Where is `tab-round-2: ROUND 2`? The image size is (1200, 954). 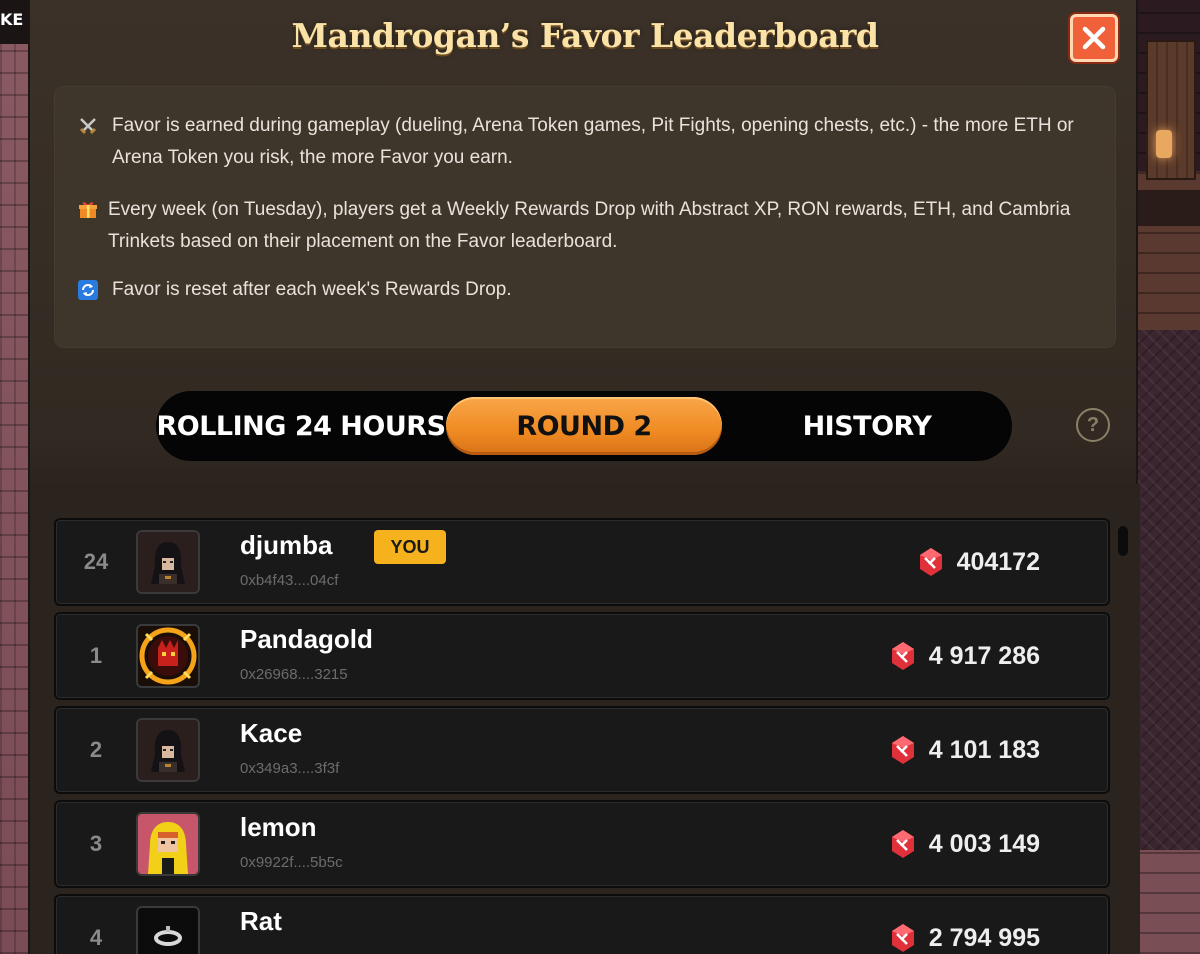 tab-round-2: ROUND 2 is located at coordinates (584, 426).